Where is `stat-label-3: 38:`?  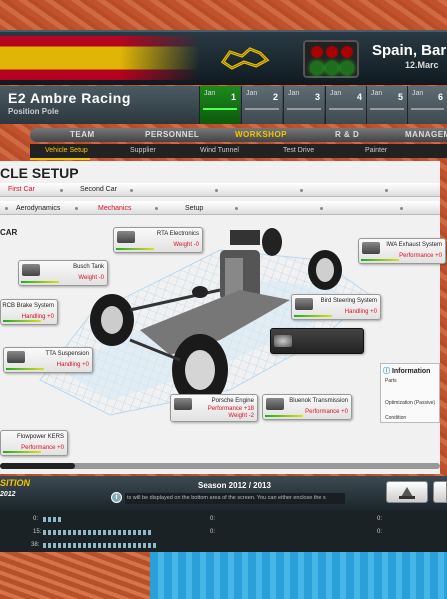 stat-label-3: 38: is located at coordinates (35, 545).